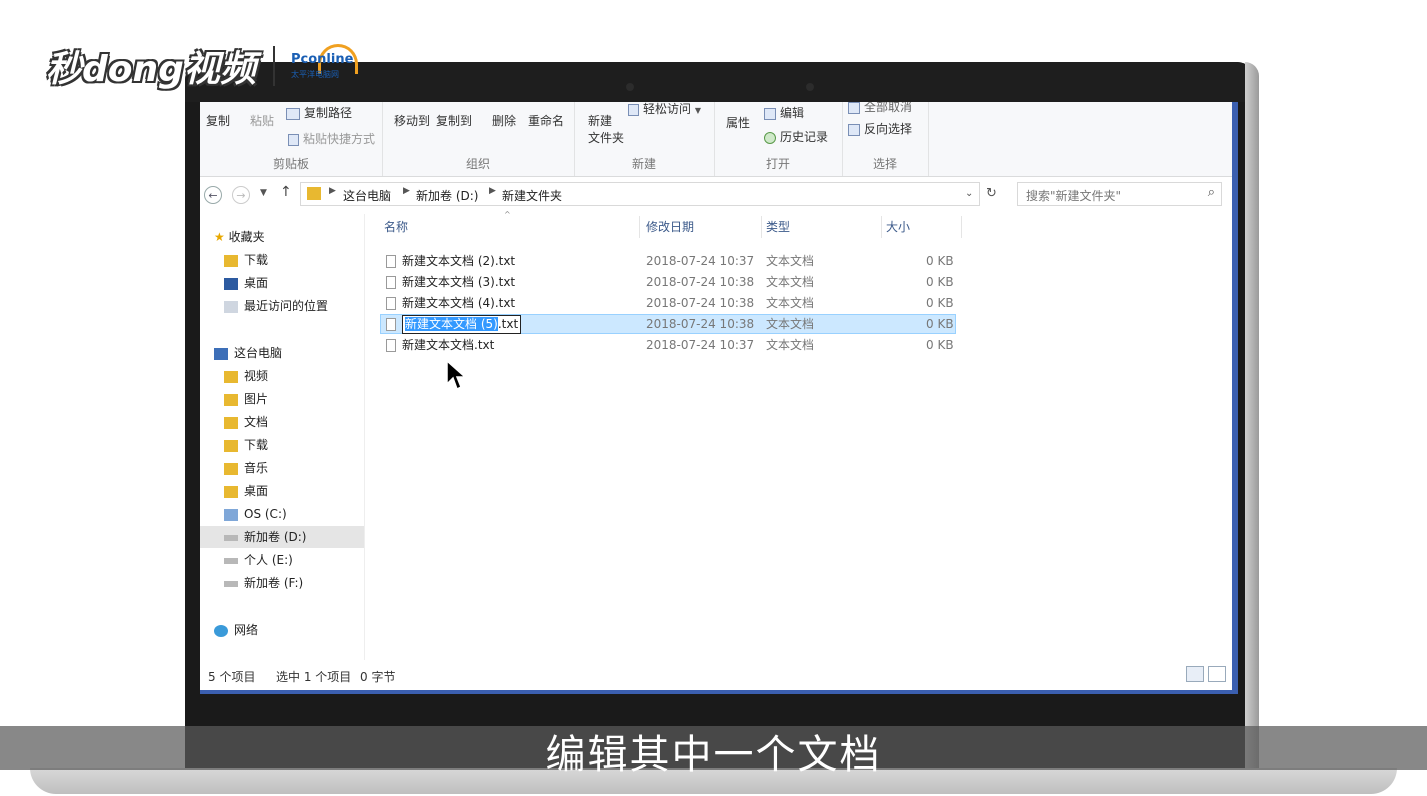 The image size is (1427, 796). What do you see at coordinates (822, 227) in the screenshot?
I see `column-header-type: 类型` at bounding box center [822, 227].